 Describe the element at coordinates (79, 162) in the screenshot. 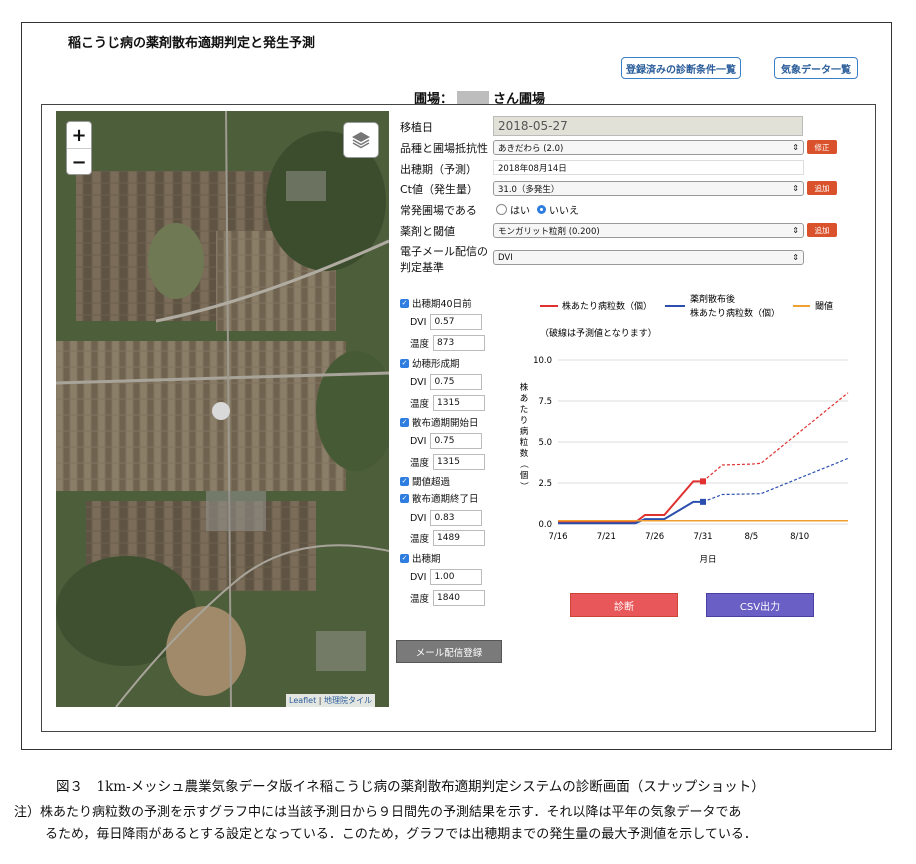

I see `zoom-out-button: −` at that location.